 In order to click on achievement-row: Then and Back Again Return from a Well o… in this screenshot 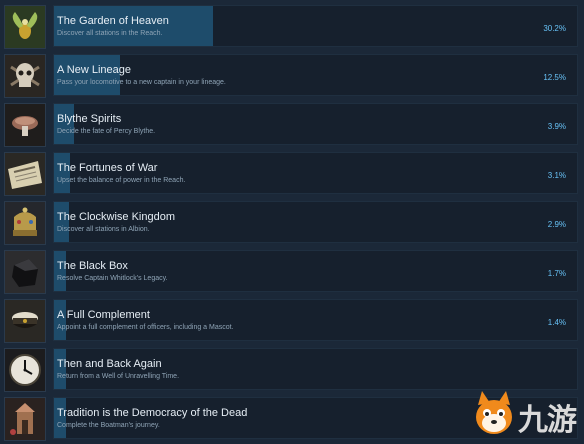, I will do `click(292, 371)`.